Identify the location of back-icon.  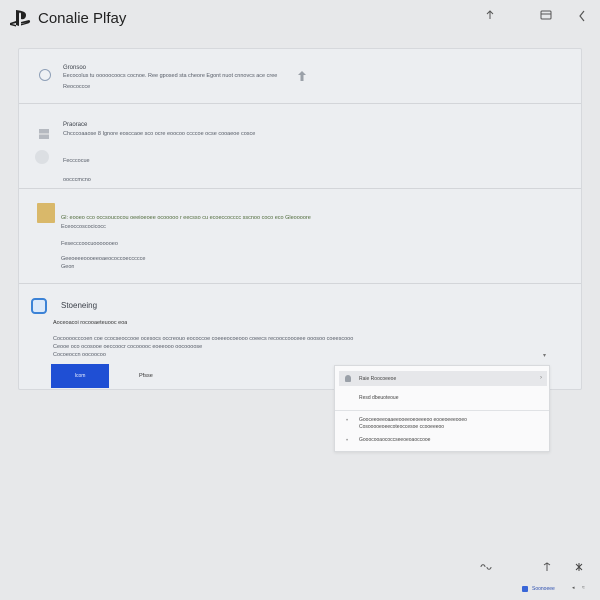
(582, 17).